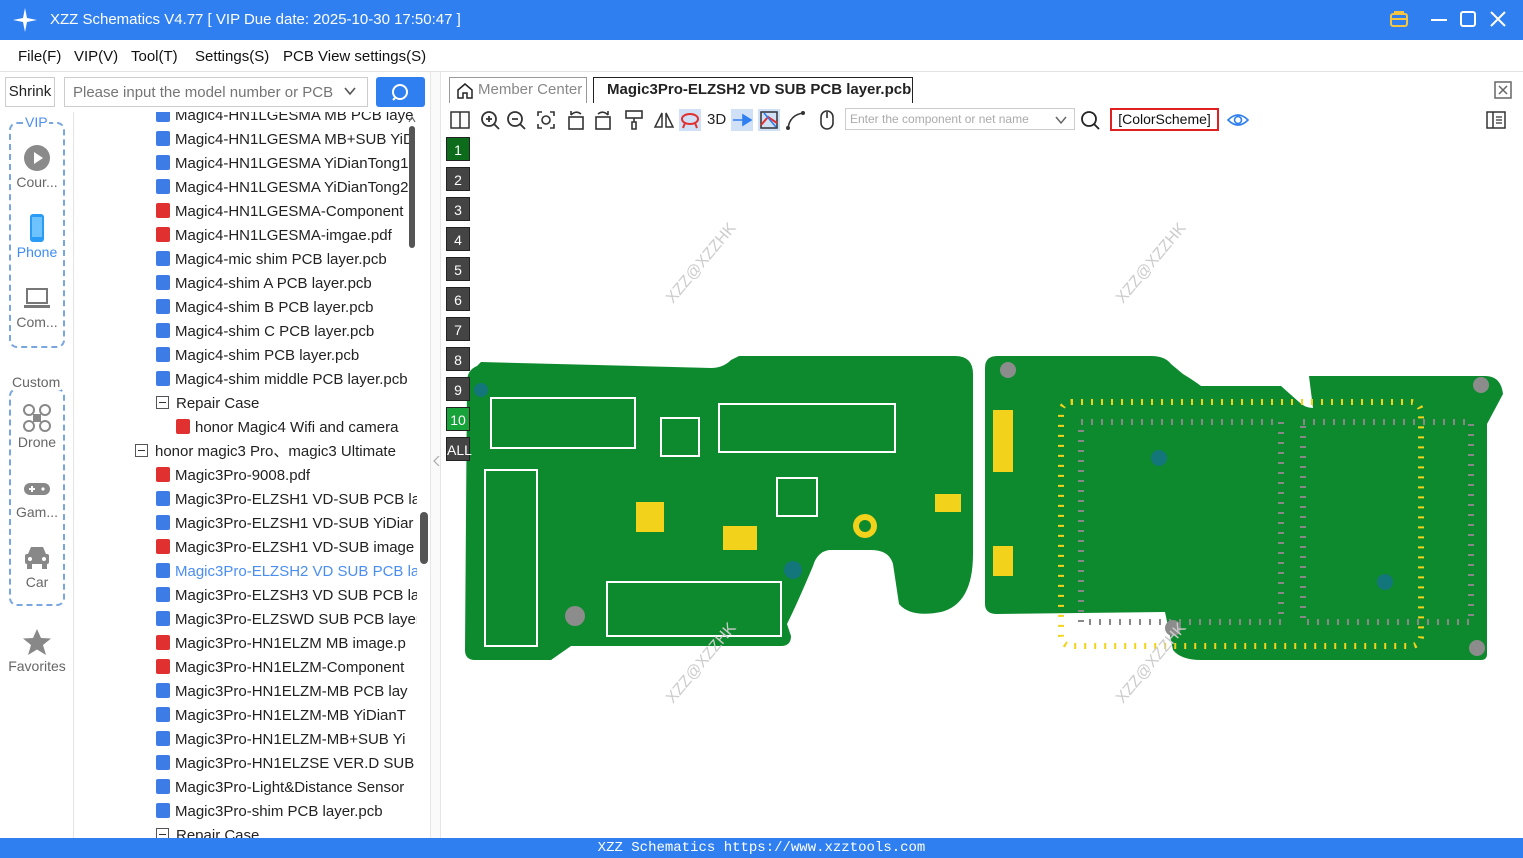 This screenshot has width=1523, height=858. Describe the element at coordinates (960, 119) in the screenshot. I see `component-search-input: Enter the component or net name` at that location.